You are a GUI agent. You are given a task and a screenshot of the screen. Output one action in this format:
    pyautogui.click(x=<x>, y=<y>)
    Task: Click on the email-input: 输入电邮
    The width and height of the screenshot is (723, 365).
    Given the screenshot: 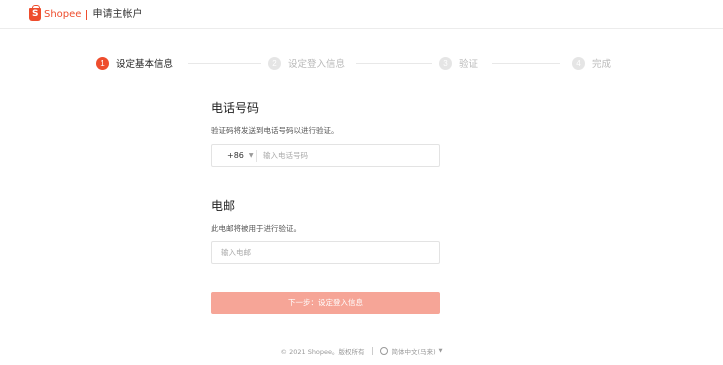 What is the action you would take?
    pyautogui.click(x=231, y=252)
    